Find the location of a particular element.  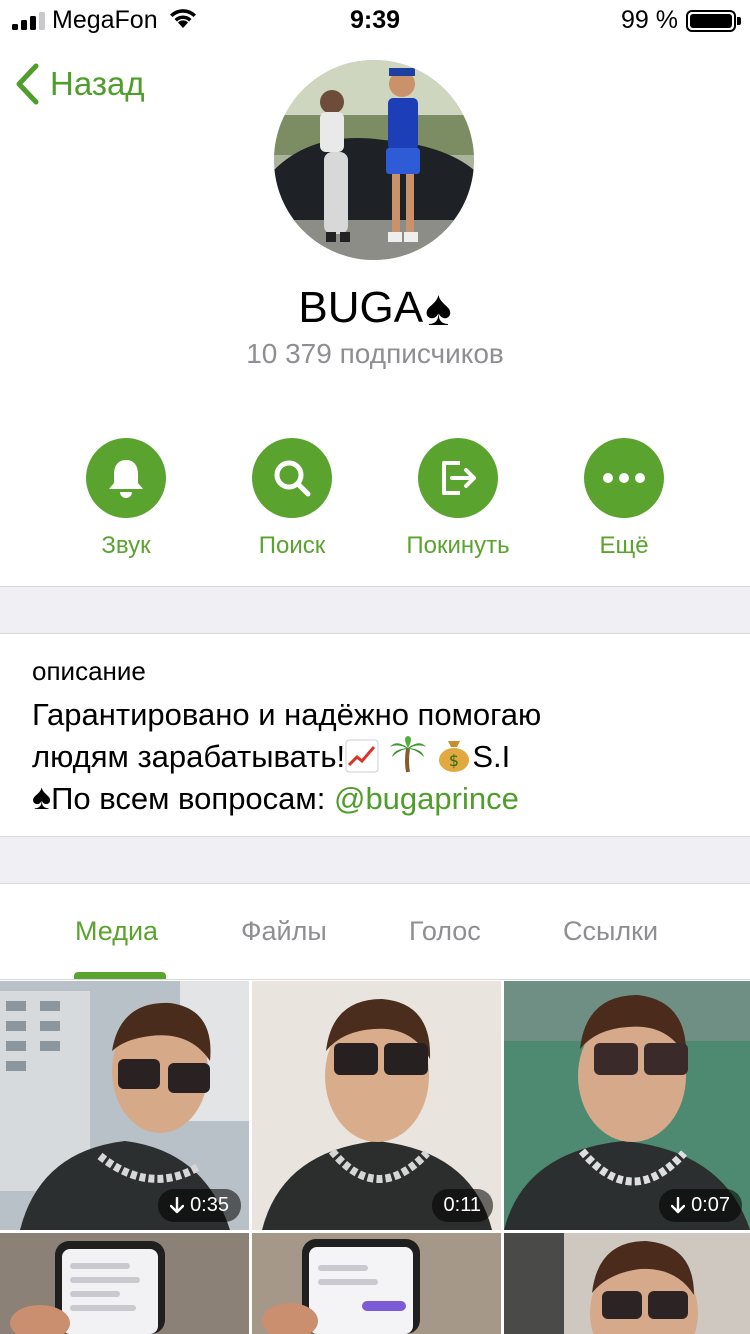

bell-icon is located at coordinates (126, 479).